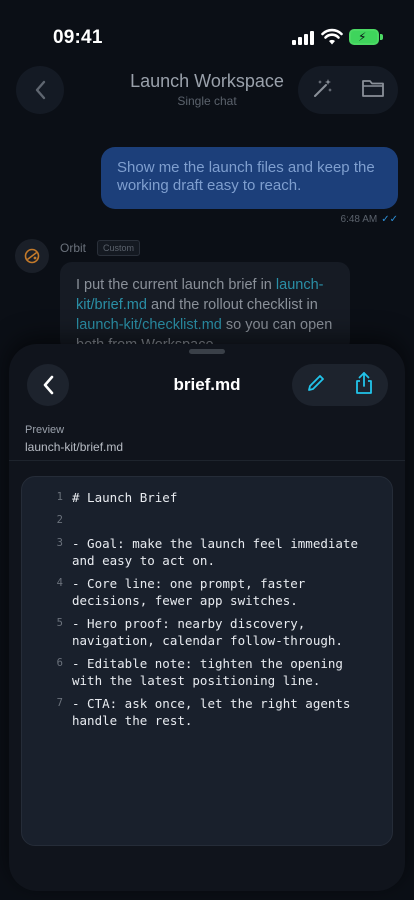  Describe the element at coordinates (348, 90) in the screenshot. I see `header-actions` at that location.